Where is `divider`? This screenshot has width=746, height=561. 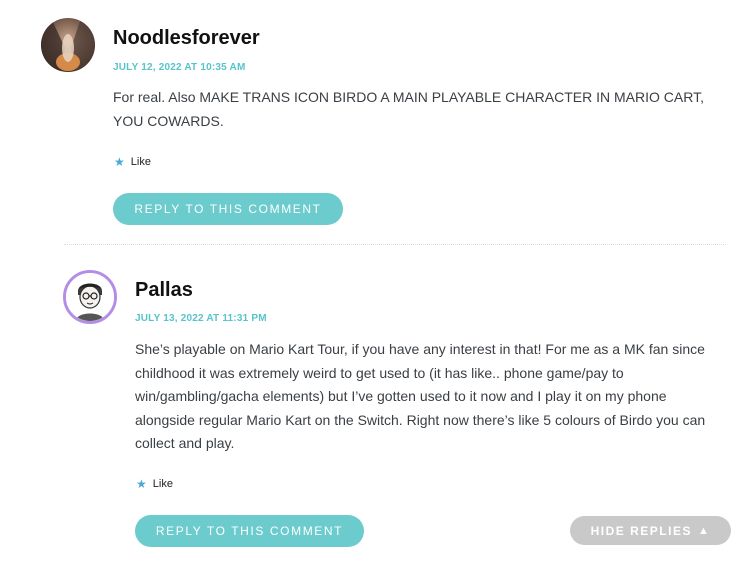 divider is located at coordinates (395, 244).